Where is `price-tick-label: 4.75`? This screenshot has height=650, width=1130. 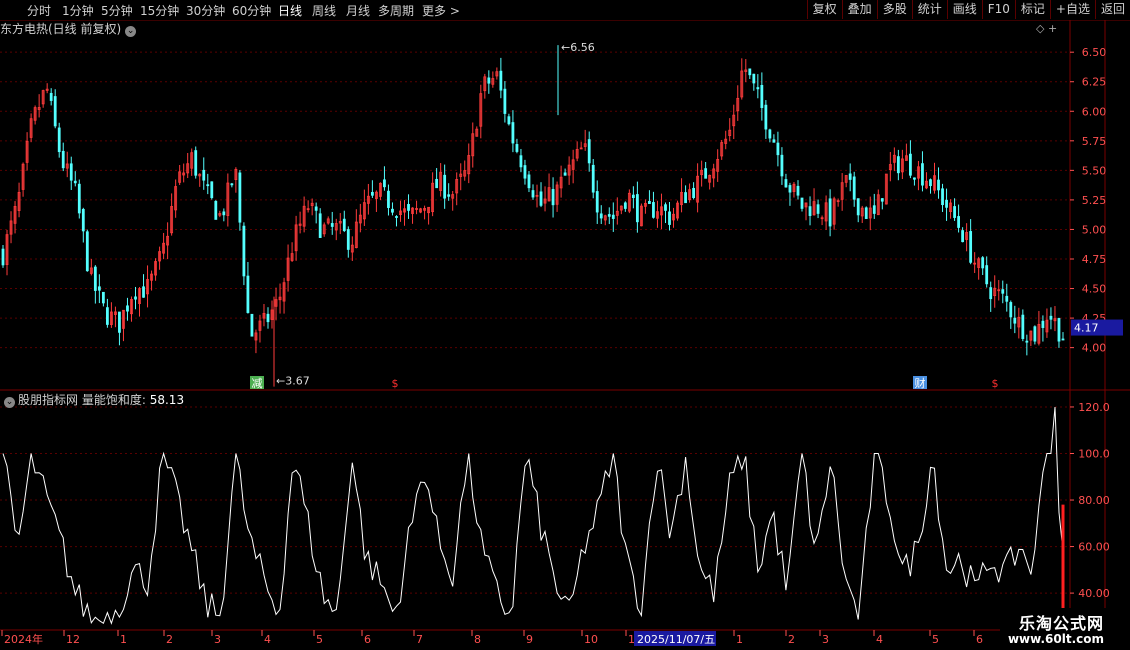 price-tick-label: 4.75 is located at coordinates (1094, 259).